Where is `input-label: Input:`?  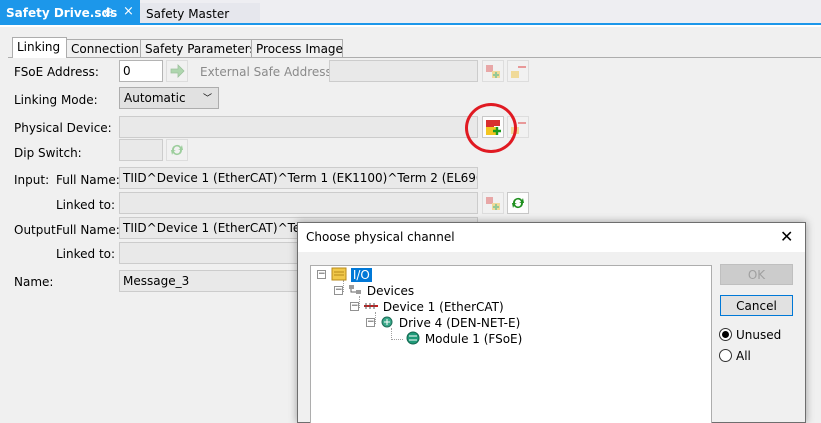 input-label: Input: is located at coordinates (32, 180).